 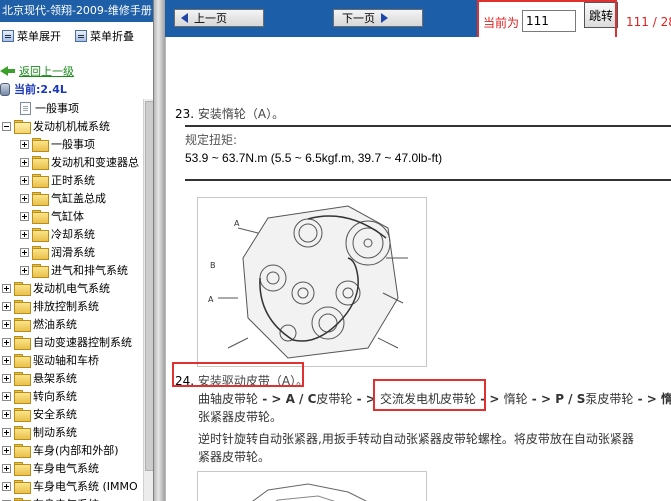 I want to click on tree-item-label: 气缸盖总成, so click(x=78, y=198).